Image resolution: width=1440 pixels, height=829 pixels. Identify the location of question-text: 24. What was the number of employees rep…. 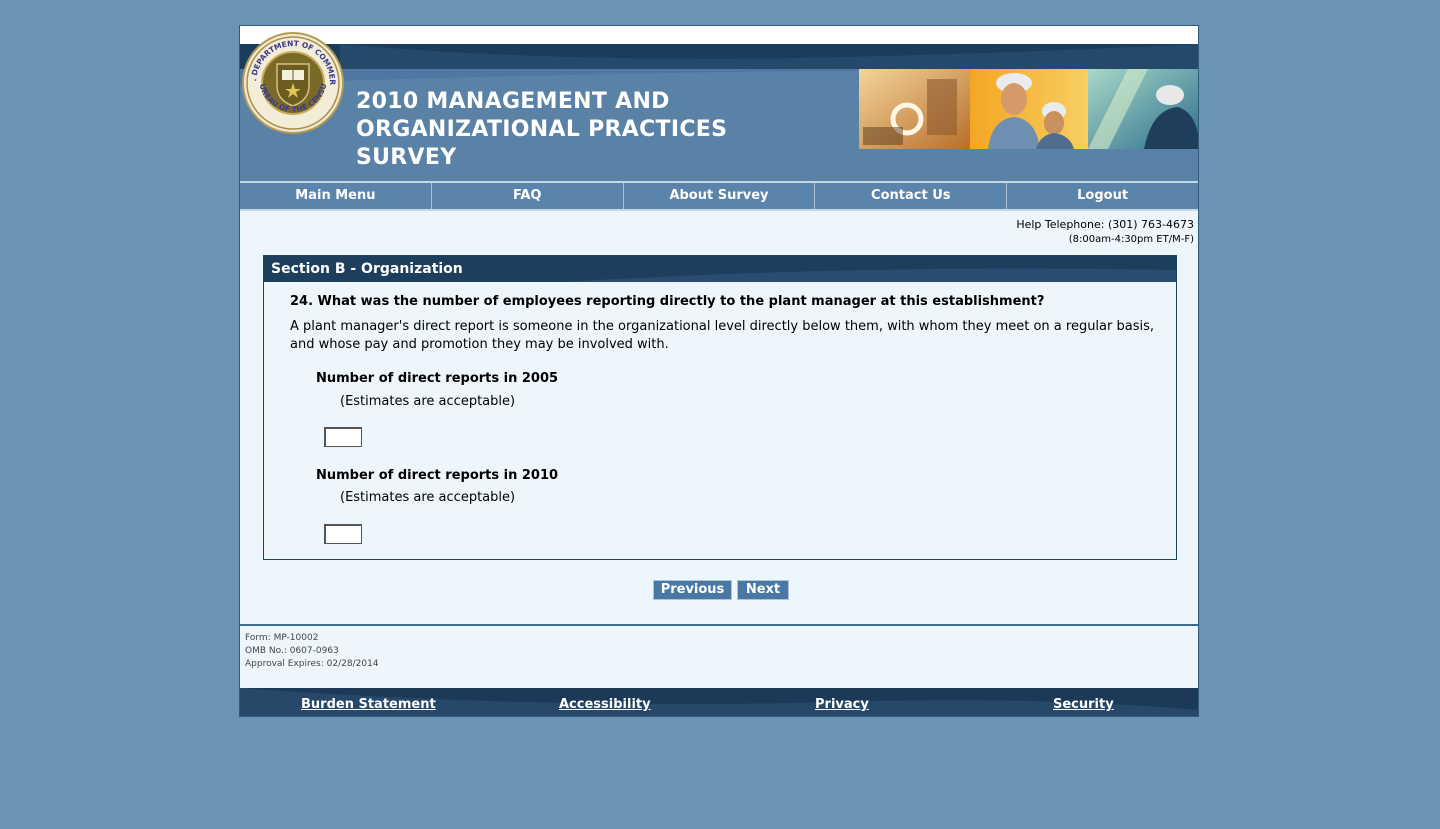
(667, 301).